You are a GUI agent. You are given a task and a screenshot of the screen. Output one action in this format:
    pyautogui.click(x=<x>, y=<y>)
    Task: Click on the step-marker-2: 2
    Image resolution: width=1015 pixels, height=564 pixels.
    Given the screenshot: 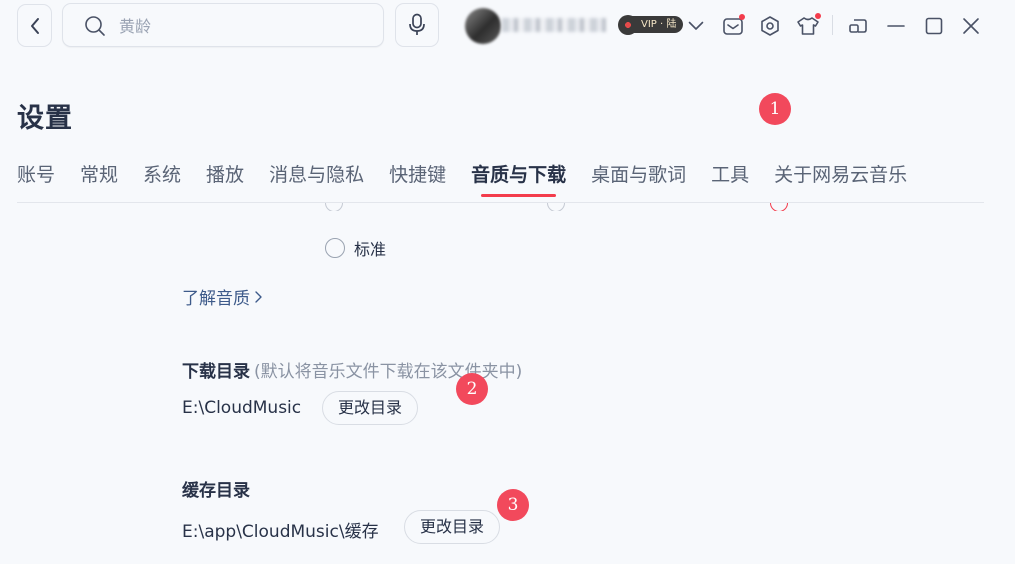 What is the action you would take?
    pyautogui.click(x=472, y=389)
    